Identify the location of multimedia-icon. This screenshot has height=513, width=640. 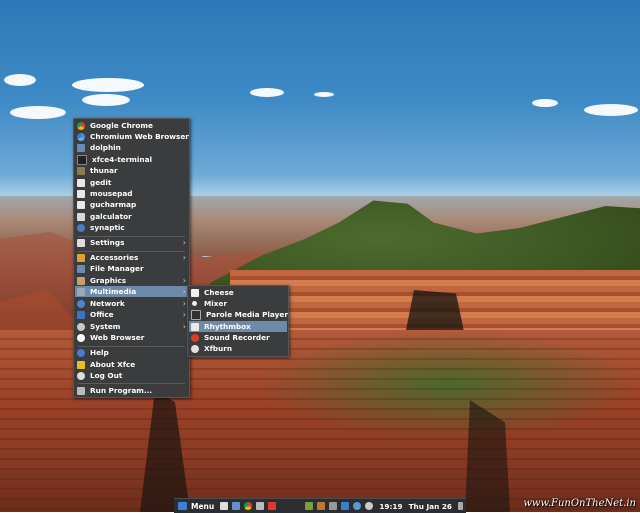
(81, 291).